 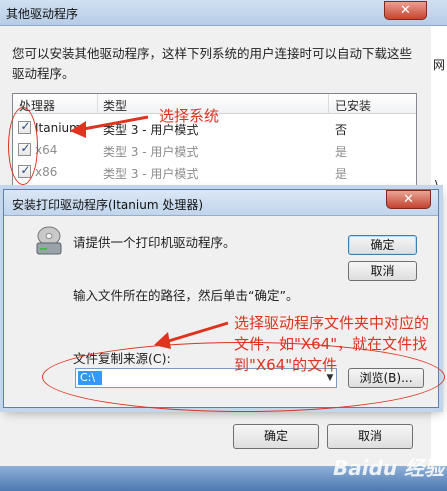 I want to click on annotation-path-ellipse, so click(x=243, y=377).